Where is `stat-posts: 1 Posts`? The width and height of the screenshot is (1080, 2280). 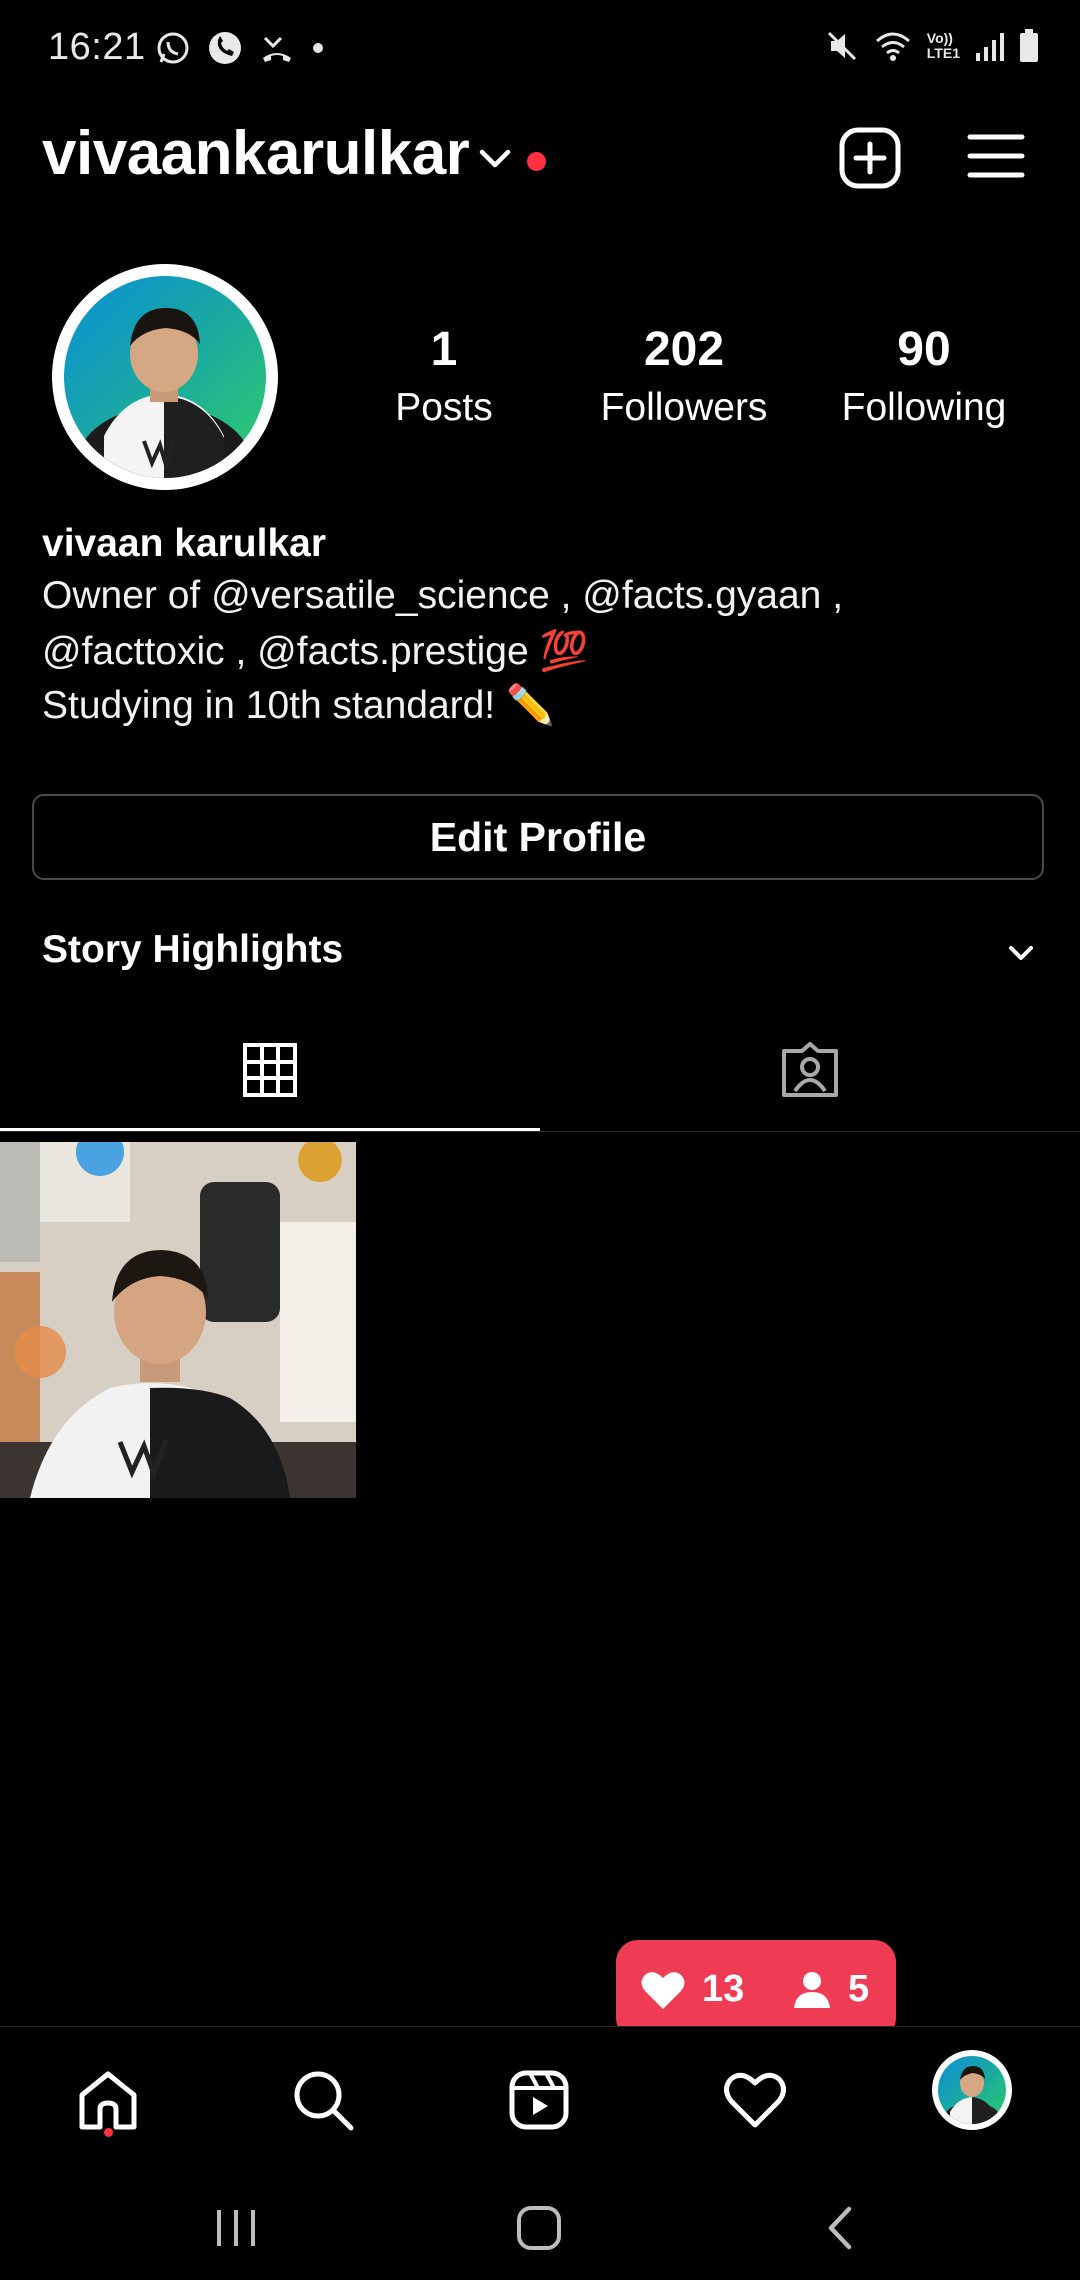
stat-posts: 1 Posts is located at coordinates (444, 378).